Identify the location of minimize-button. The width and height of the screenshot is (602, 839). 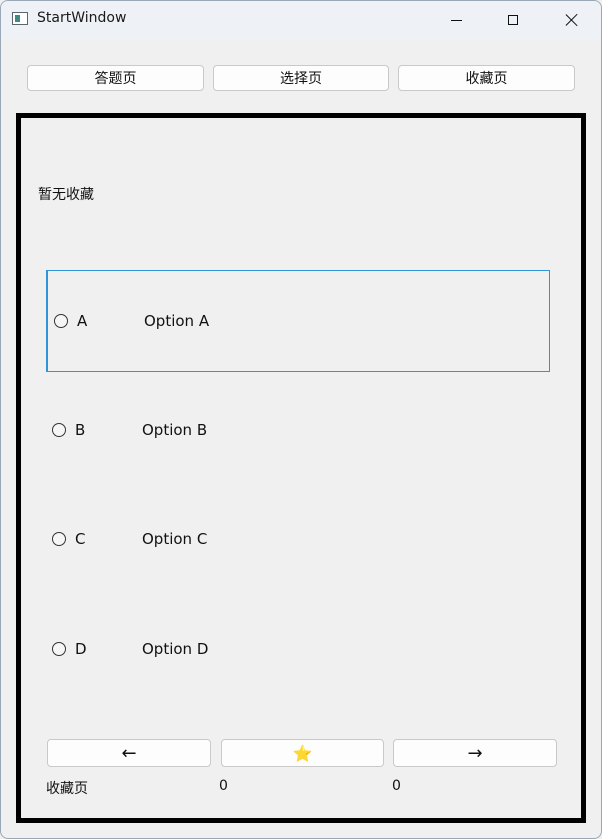
(456, 20).